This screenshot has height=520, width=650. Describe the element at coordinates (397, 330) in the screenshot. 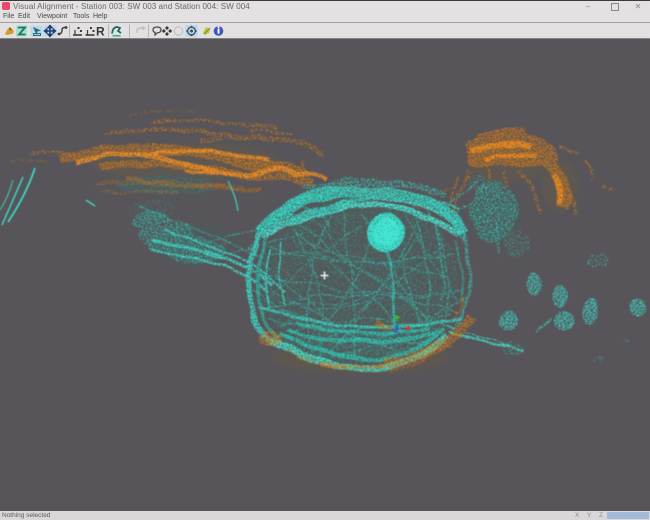

I see `svg-text: Z` at that location.